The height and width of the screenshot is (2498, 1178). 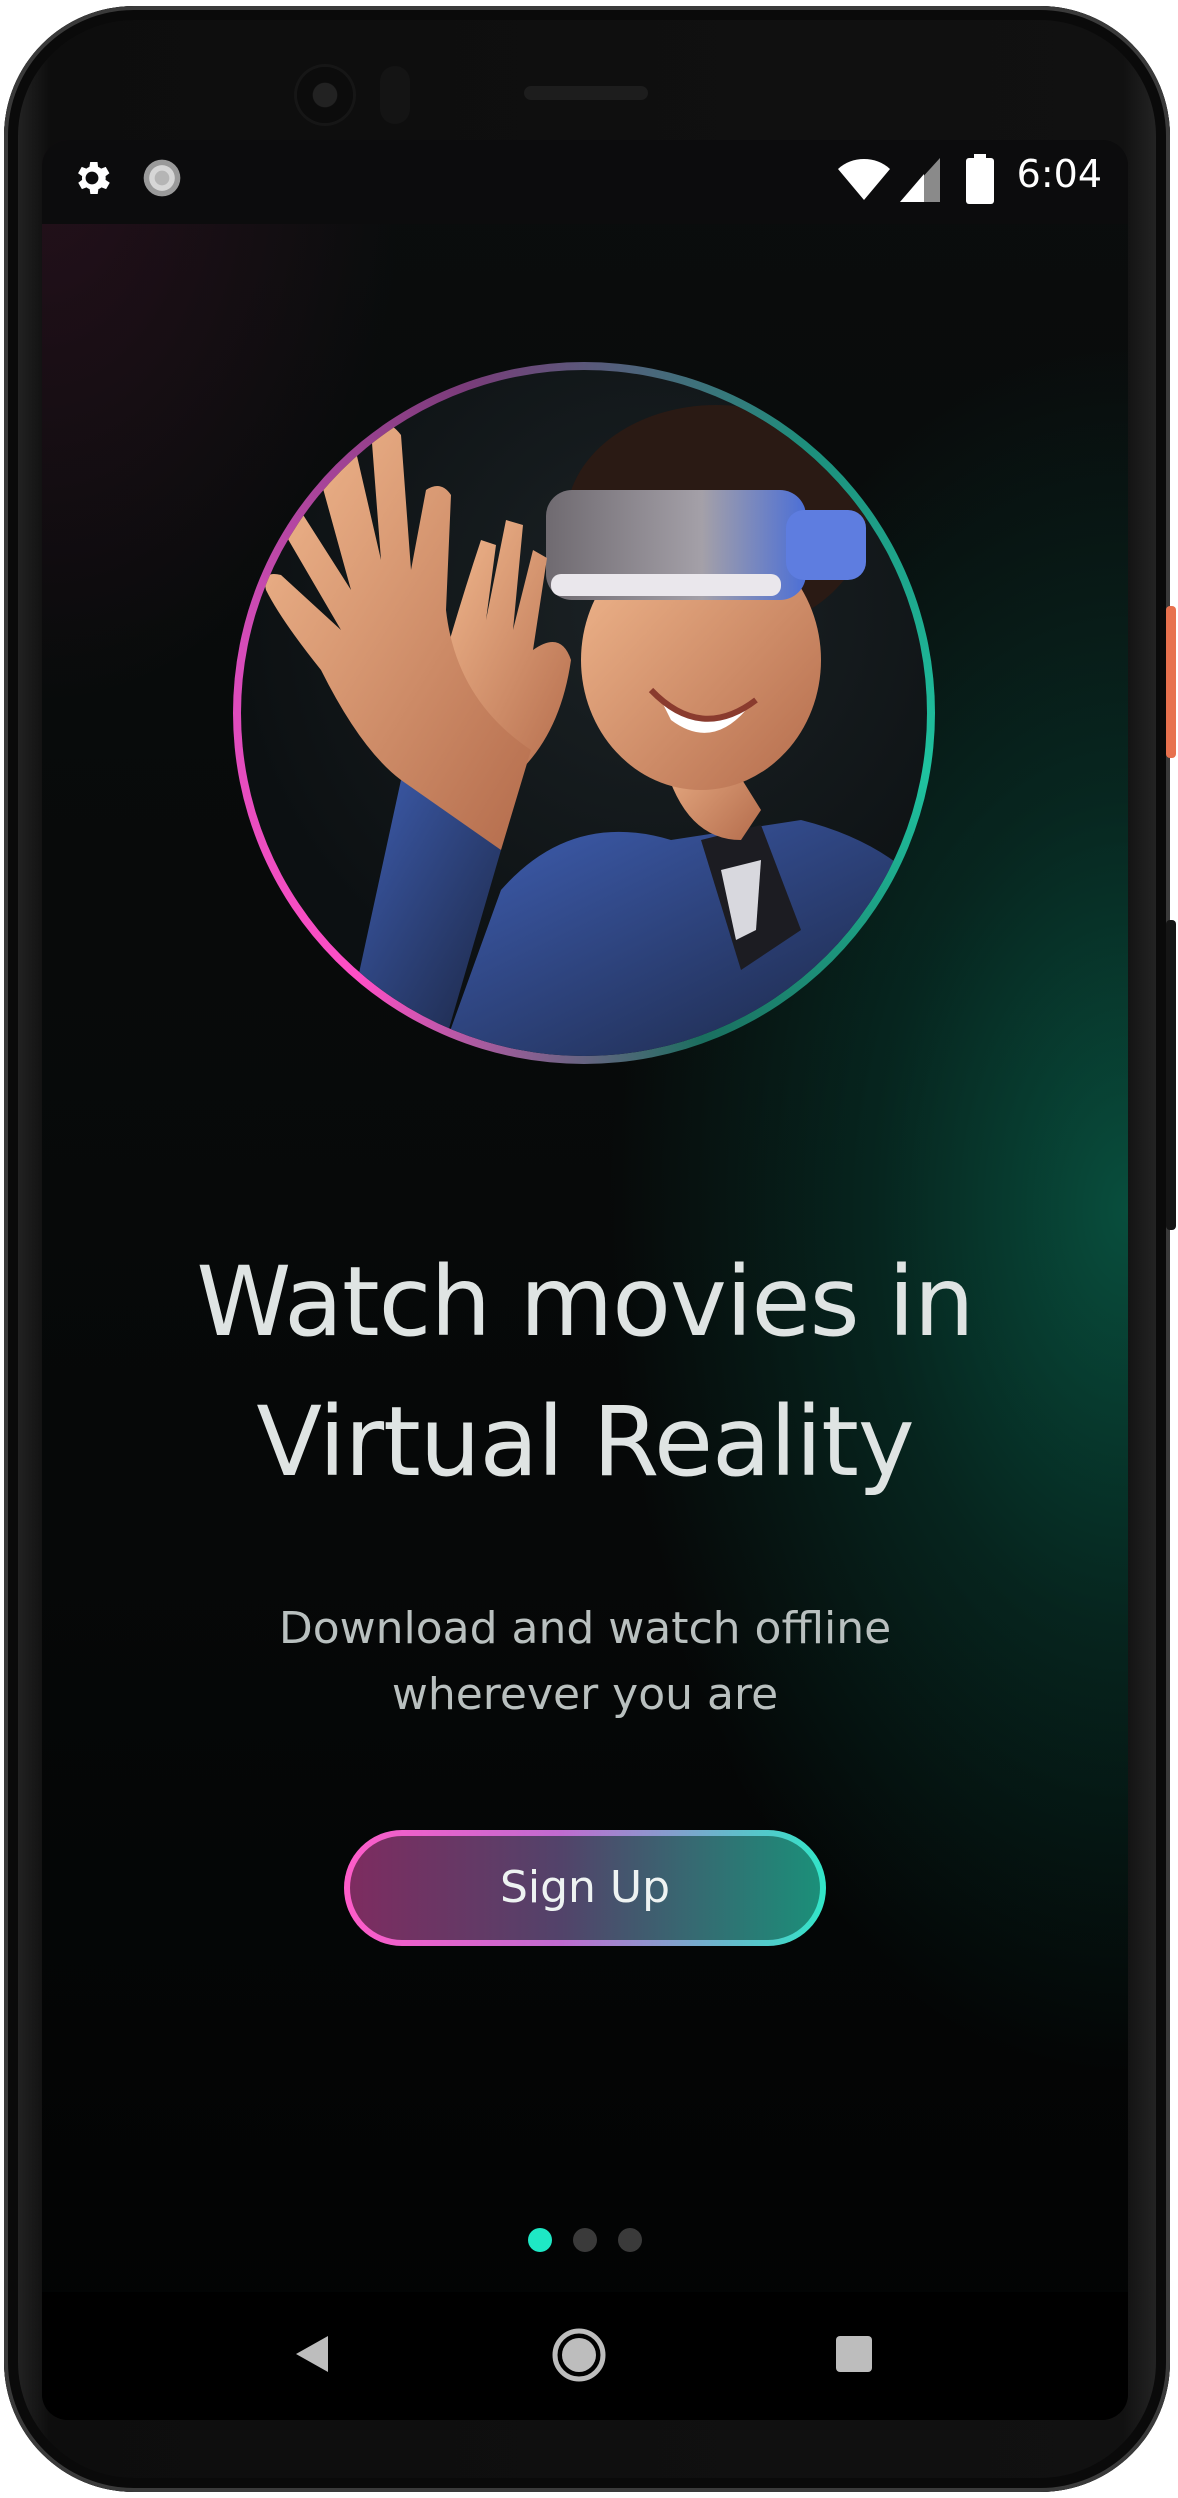 I want to click on page-indicator, so click(x=585, y=2243).